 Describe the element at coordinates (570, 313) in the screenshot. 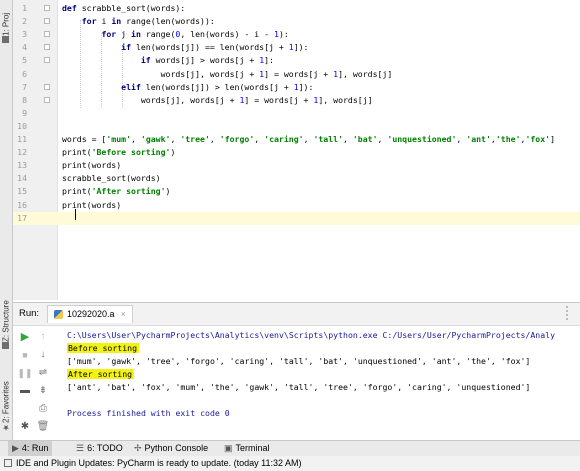

I see `panel-options-icon` at that location.